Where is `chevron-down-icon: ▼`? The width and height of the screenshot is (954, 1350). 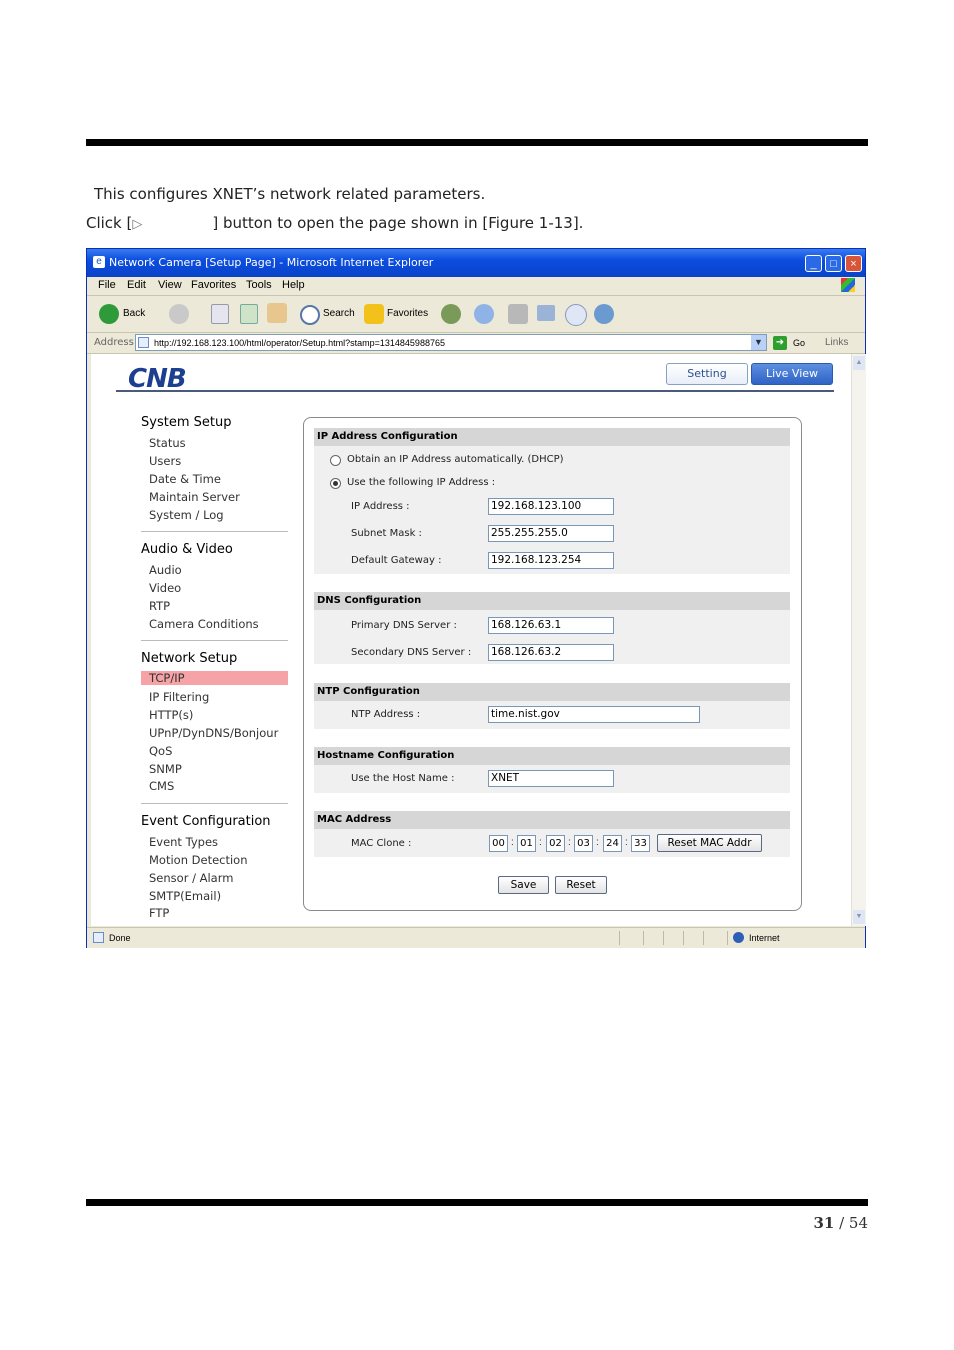 chevron-down-icon: ▼ is located at coordinates (758, 342).